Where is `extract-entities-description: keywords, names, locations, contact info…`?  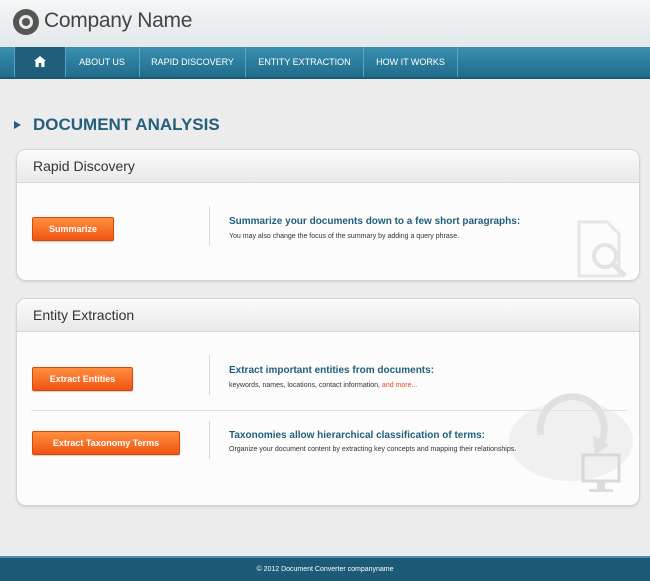
extract-entities-description: keywords, names, locations, contact info… is located at coordinates (323, 385).